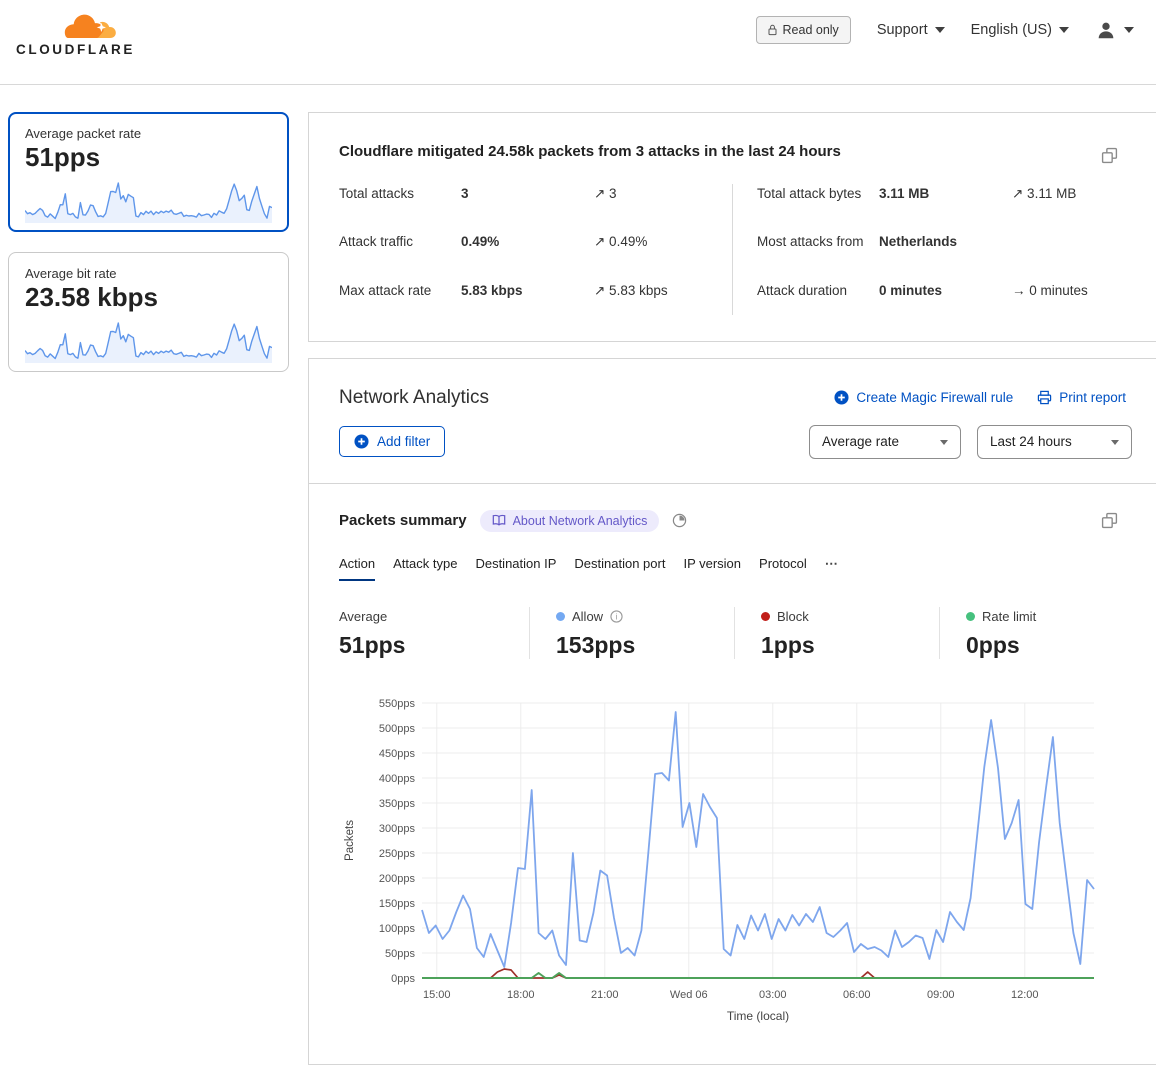 Image resolution: width=1156 pixels, height=1080 pixels. I want to click on tab-ip-version: IP version, so click(712, 568).